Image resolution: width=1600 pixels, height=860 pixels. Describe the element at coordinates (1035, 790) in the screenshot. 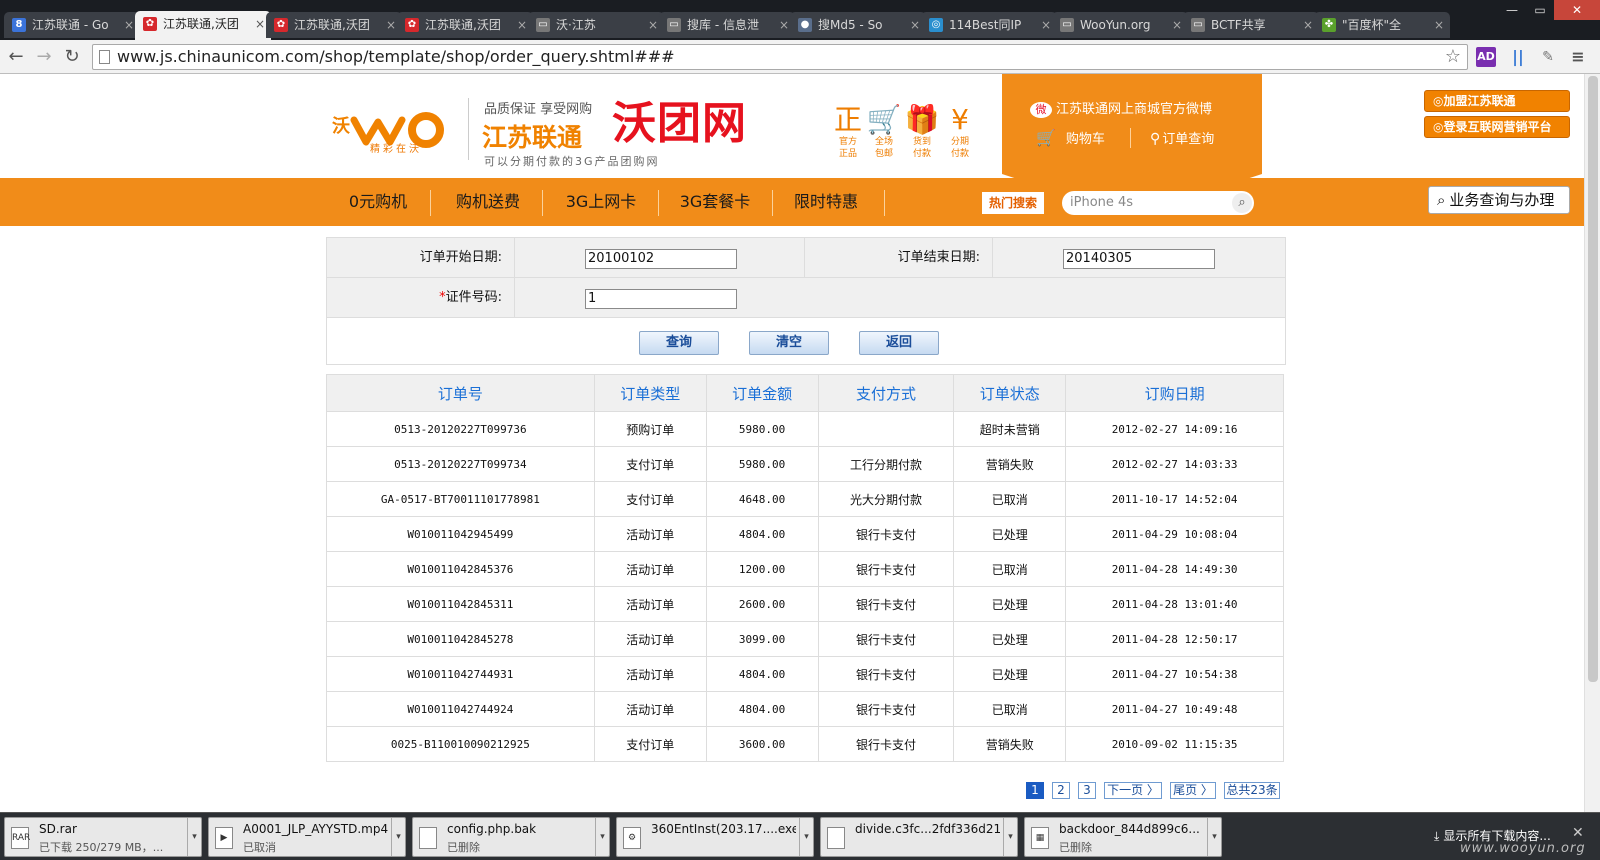

I see `page-1: 1` at that location.